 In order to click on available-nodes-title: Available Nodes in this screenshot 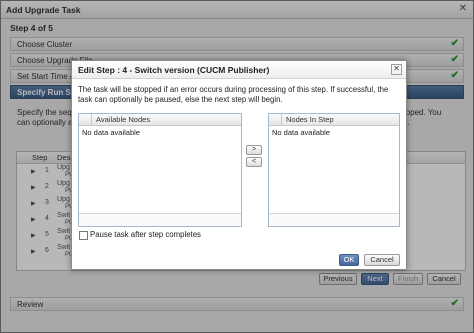, I will do `click(123, 119)`.